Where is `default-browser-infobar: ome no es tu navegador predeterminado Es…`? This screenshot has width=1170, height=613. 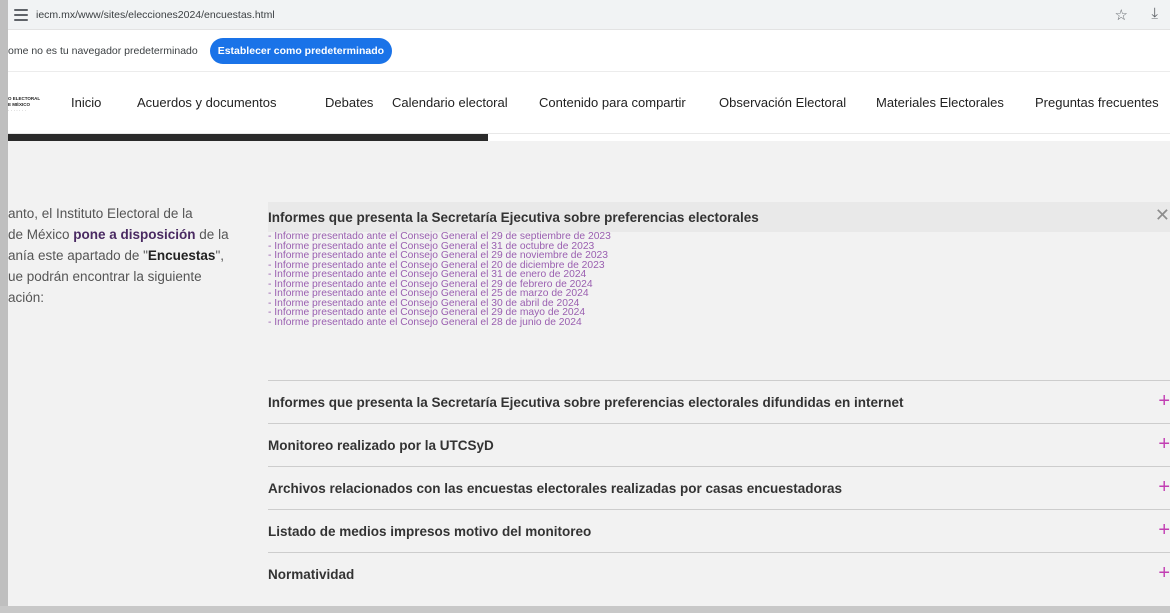
default-browser-infobar: ome no es tu navegador predeterminado Es… is located at coordinates (589, 51).